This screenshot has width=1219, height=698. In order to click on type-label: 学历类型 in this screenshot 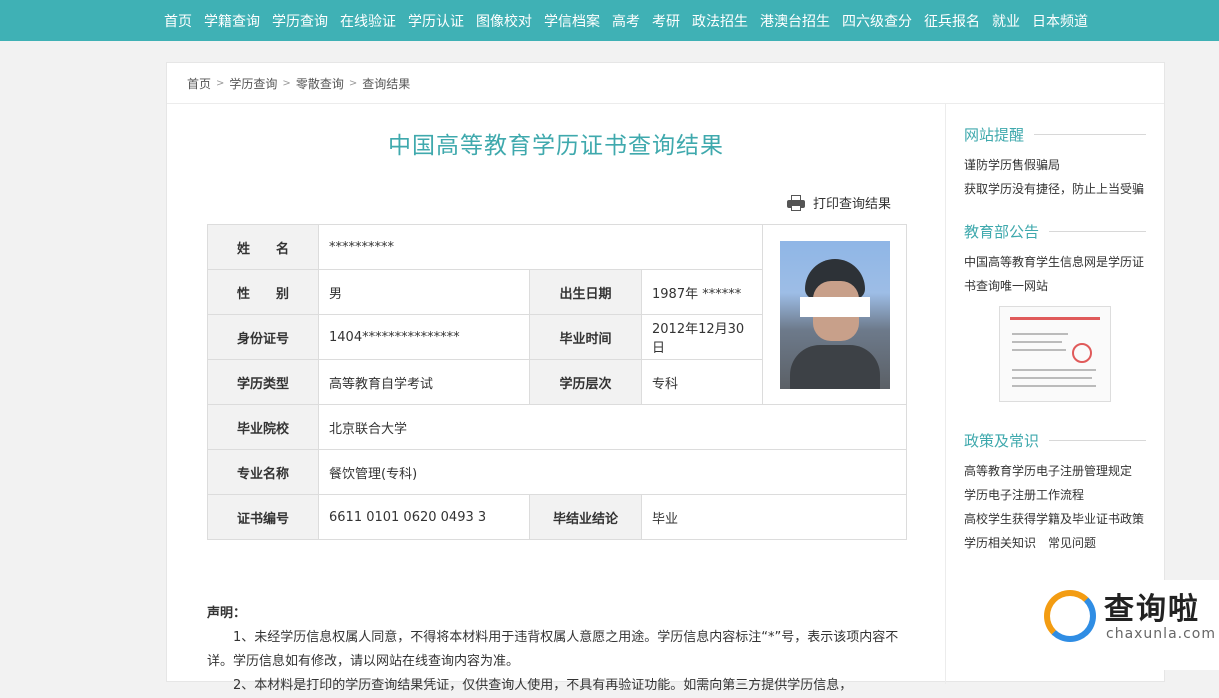, I will do `click(263, 382)`.